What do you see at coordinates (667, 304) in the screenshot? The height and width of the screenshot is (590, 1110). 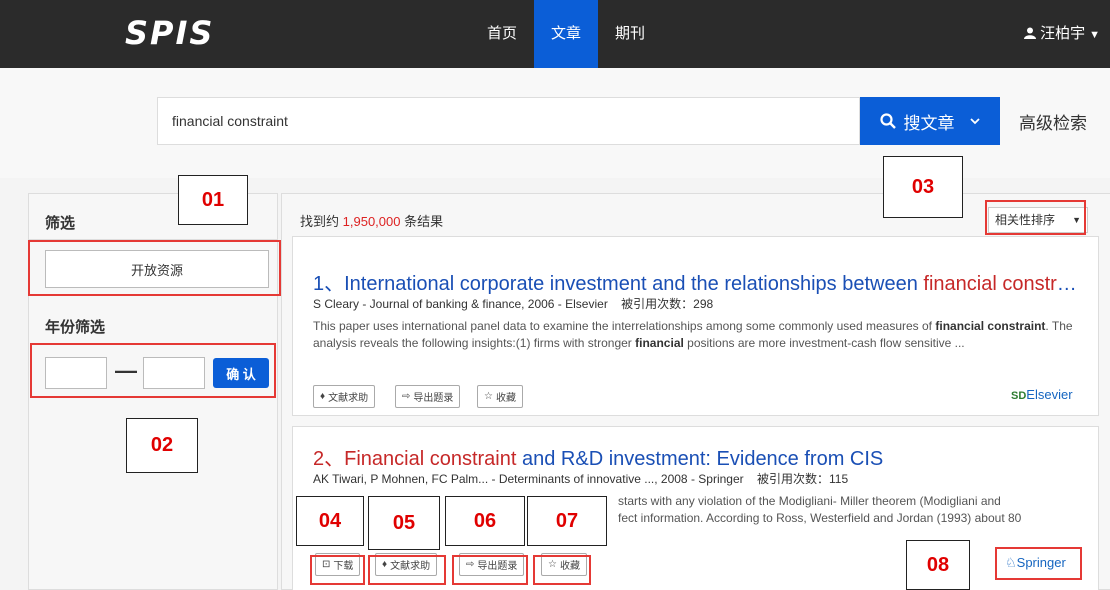 I see `cited-count: 被引用次数：298` at bounding box center [667, 304].